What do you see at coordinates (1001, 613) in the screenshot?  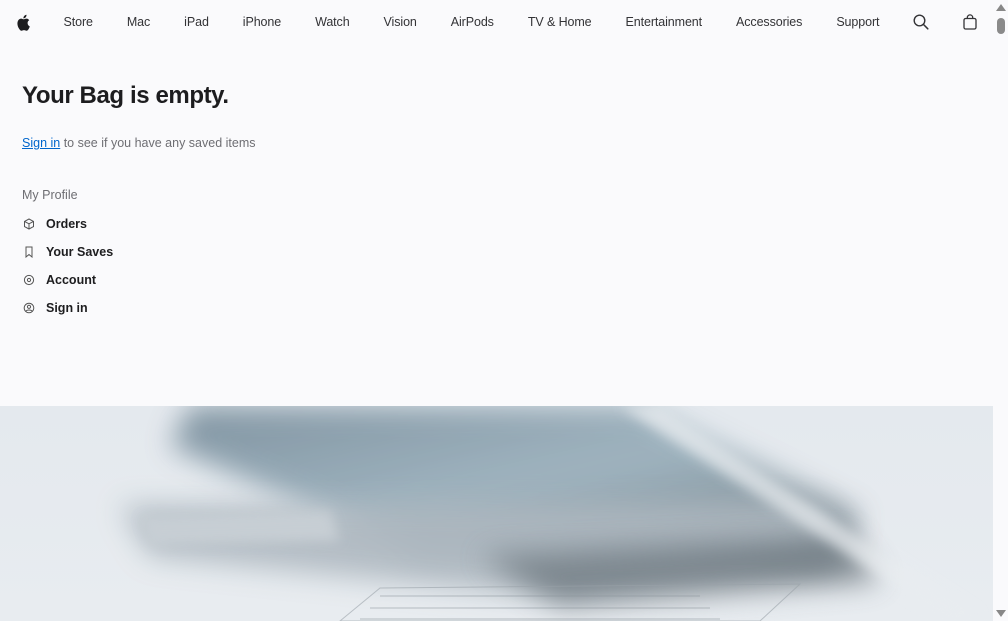 I see `scroll-down-arrow-icon` at bounding box center [1001, 613].